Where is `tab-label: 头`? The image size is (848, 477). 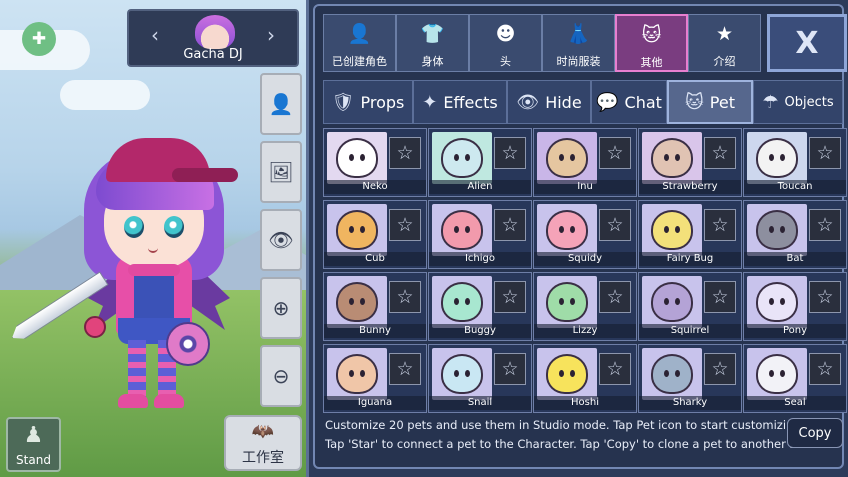 tab-label: 头 is located at coordinates (505, 61).